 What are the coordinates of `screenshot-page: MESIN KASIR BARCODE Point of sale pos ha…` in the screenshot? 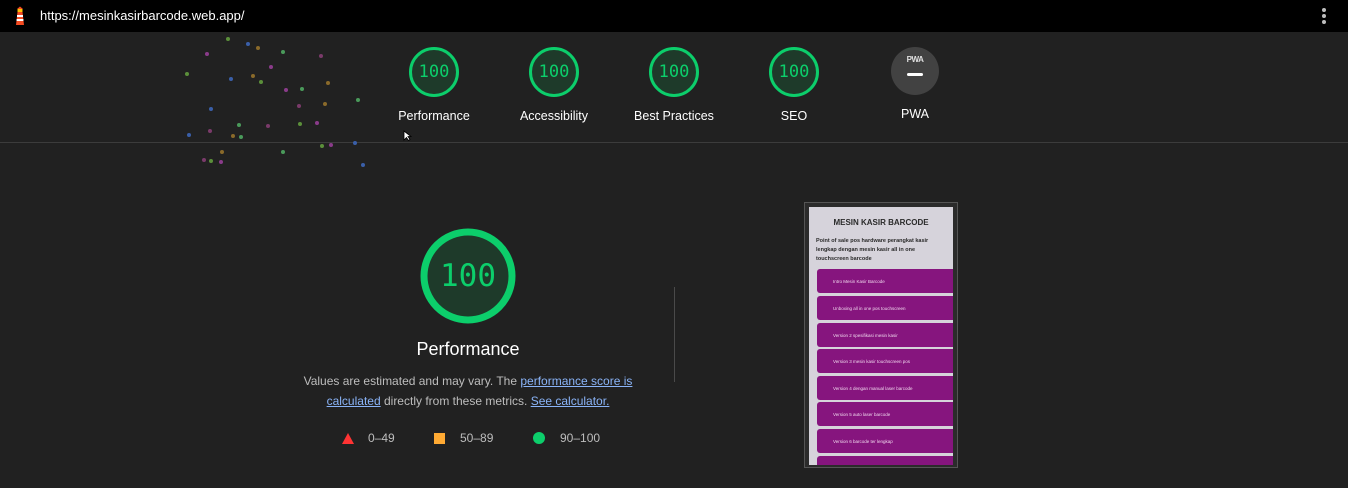 It's located at (881, 336).